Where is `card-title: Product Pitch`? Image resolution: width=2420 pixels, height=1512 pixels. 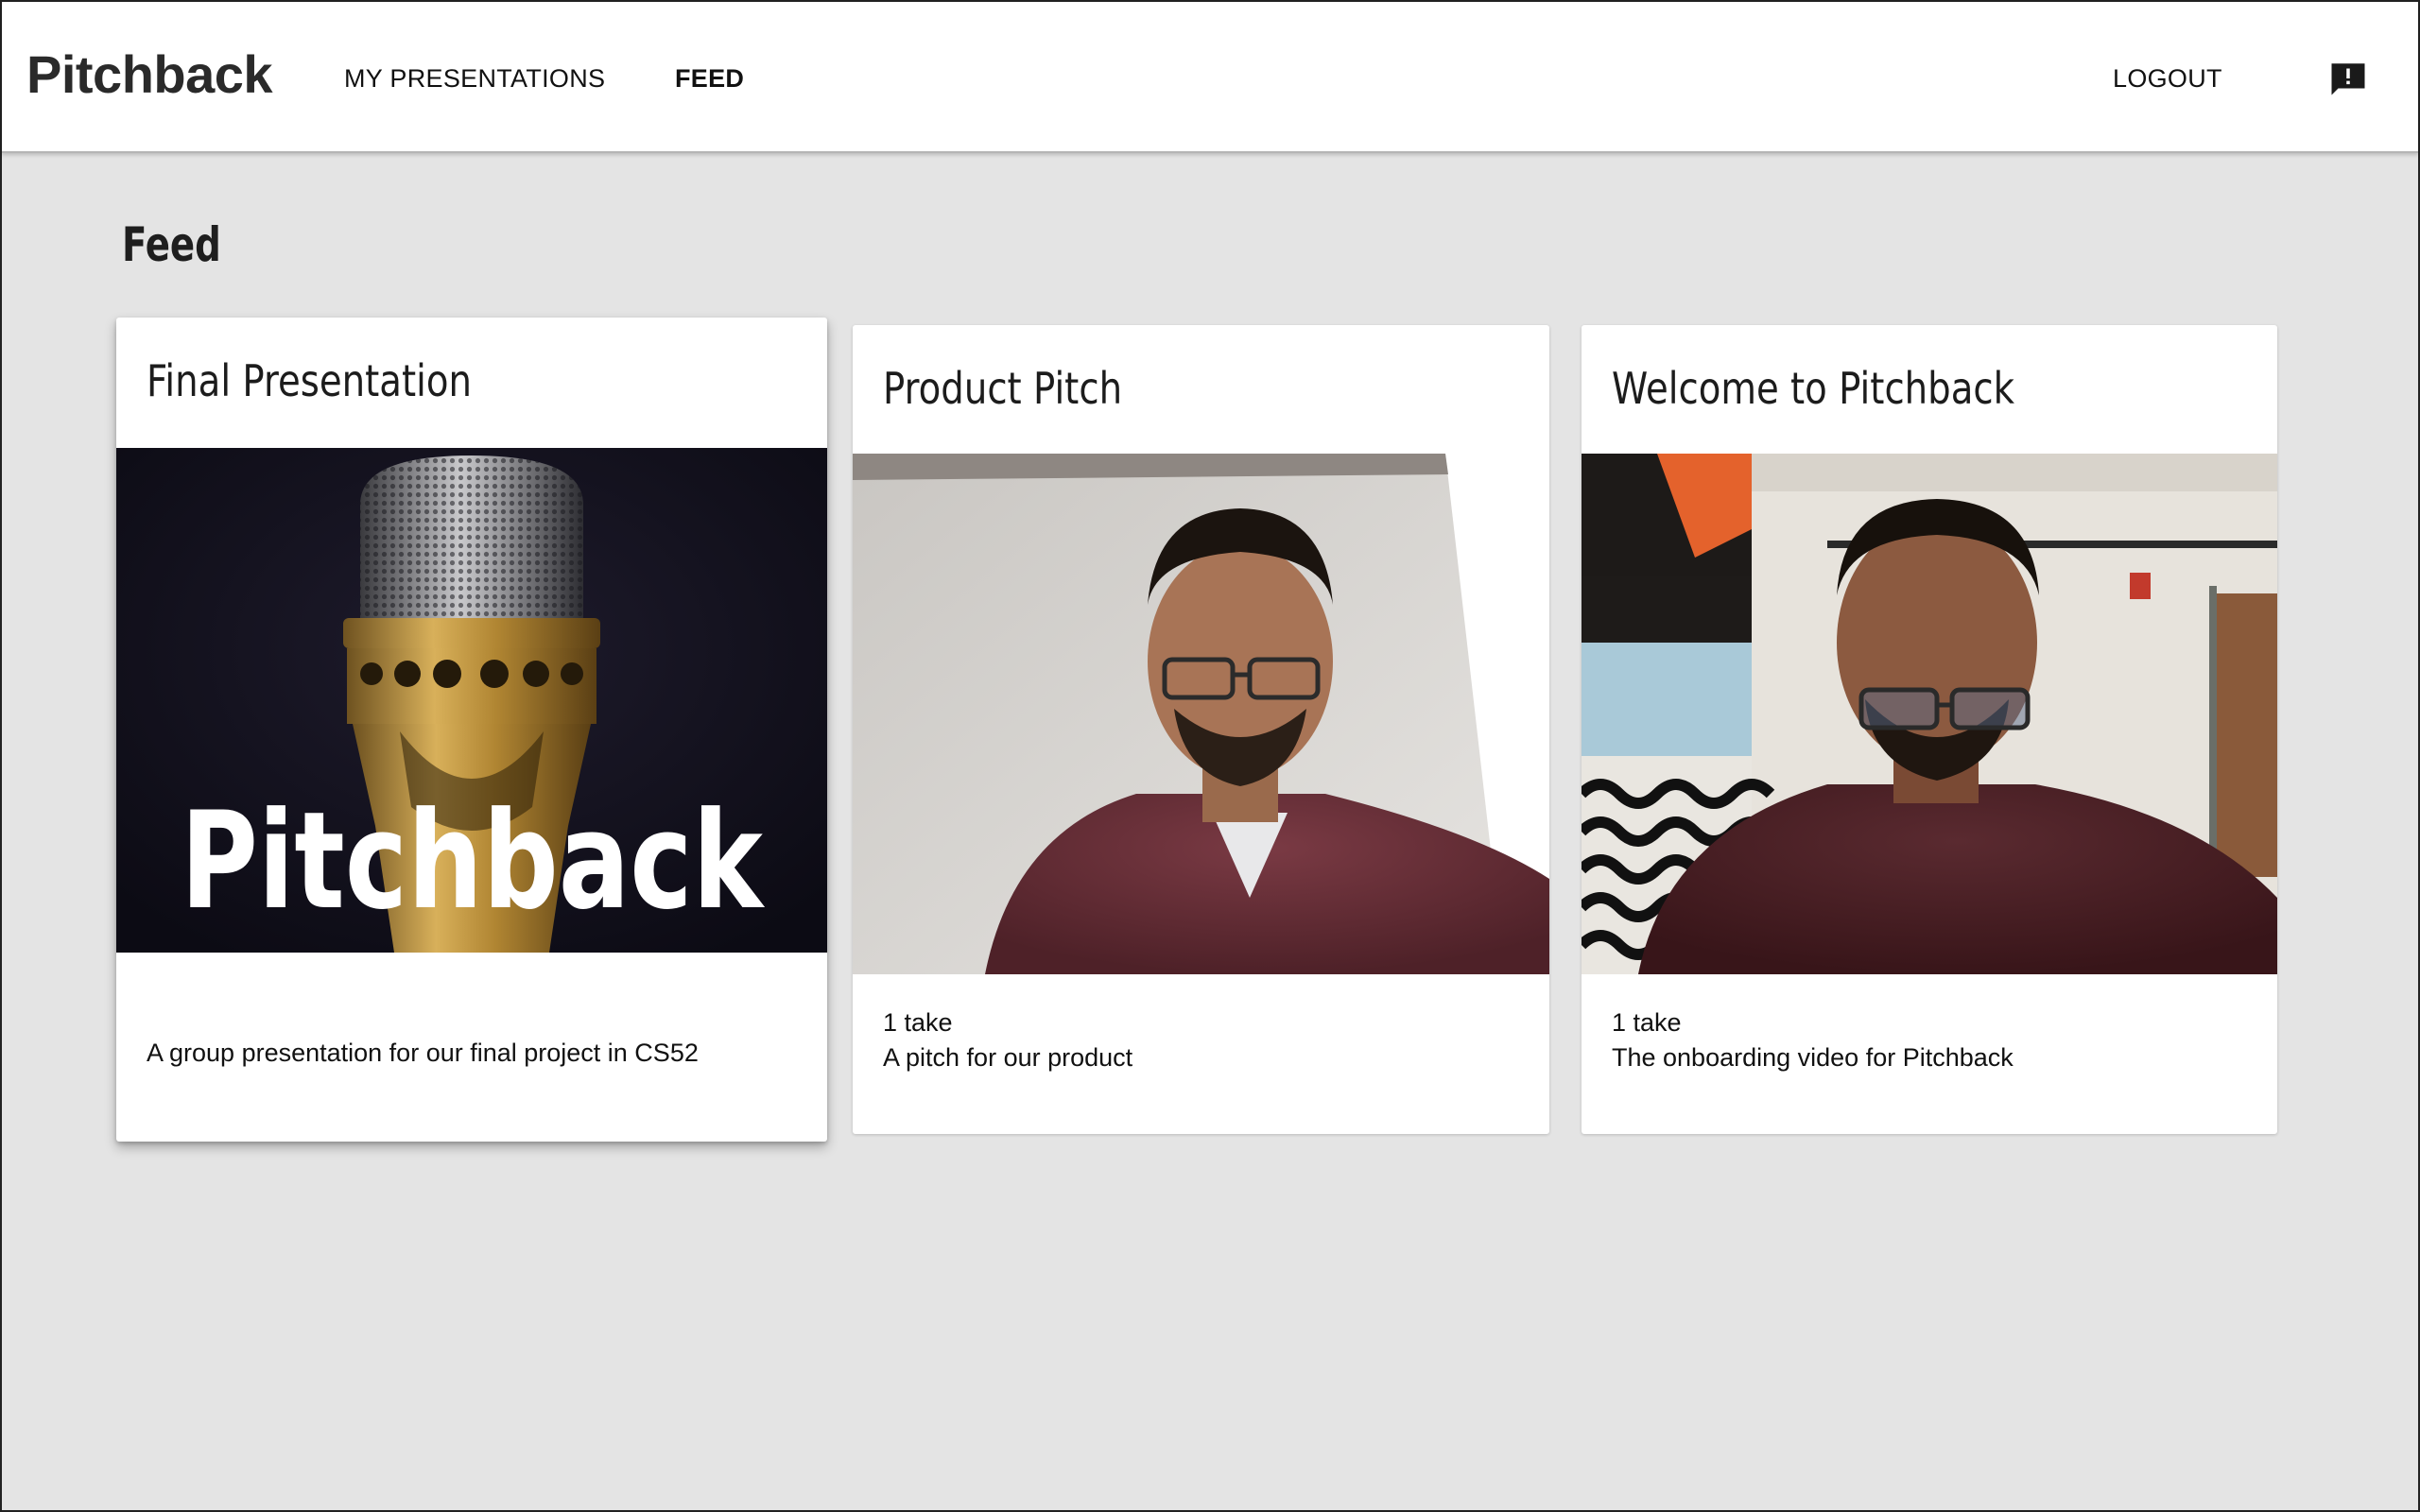
card-title: Product Pitch is located at coordinates (1003, 388).